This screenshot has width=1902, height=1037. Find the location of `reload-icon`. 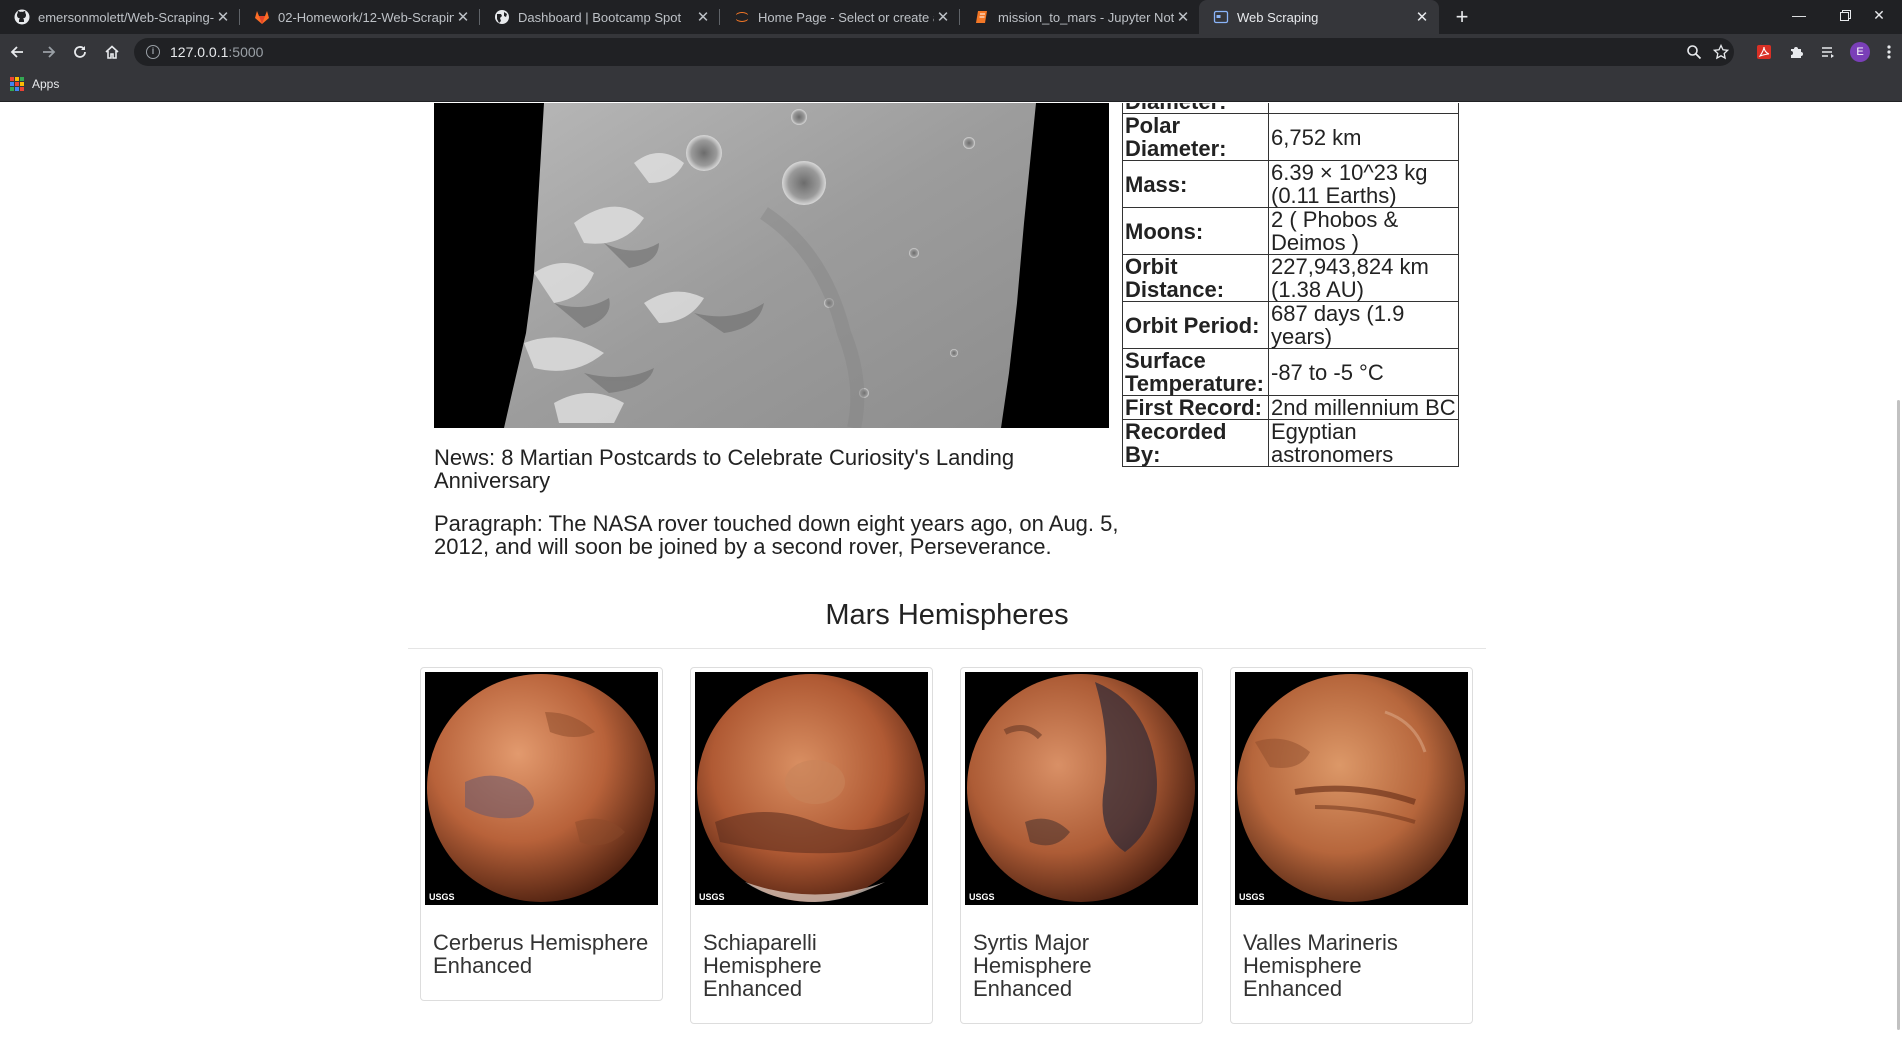

reload-icon is located at coordinates (80, 52).